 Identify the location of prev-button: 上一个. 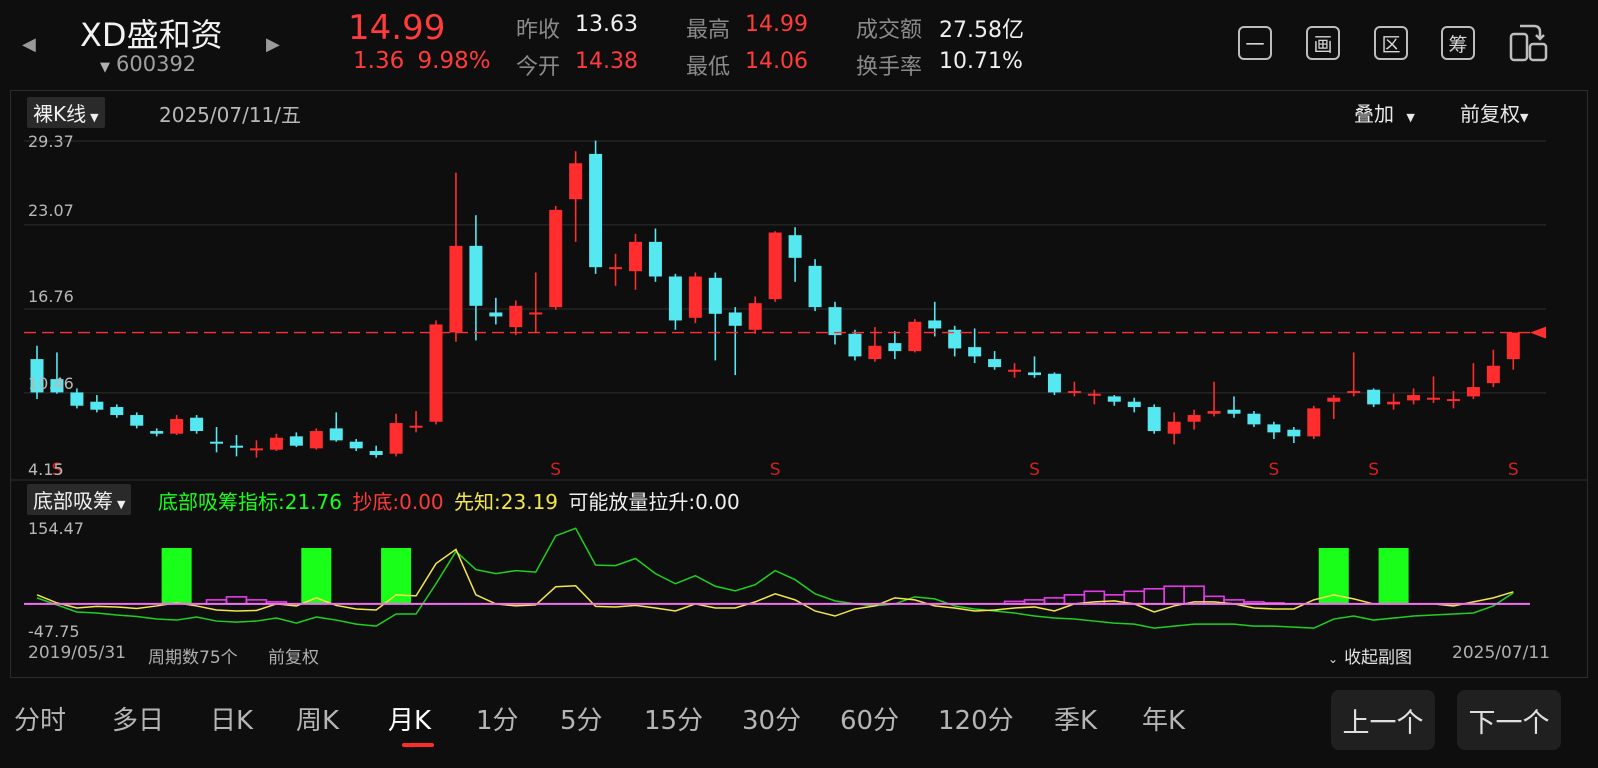
(1383, 720).